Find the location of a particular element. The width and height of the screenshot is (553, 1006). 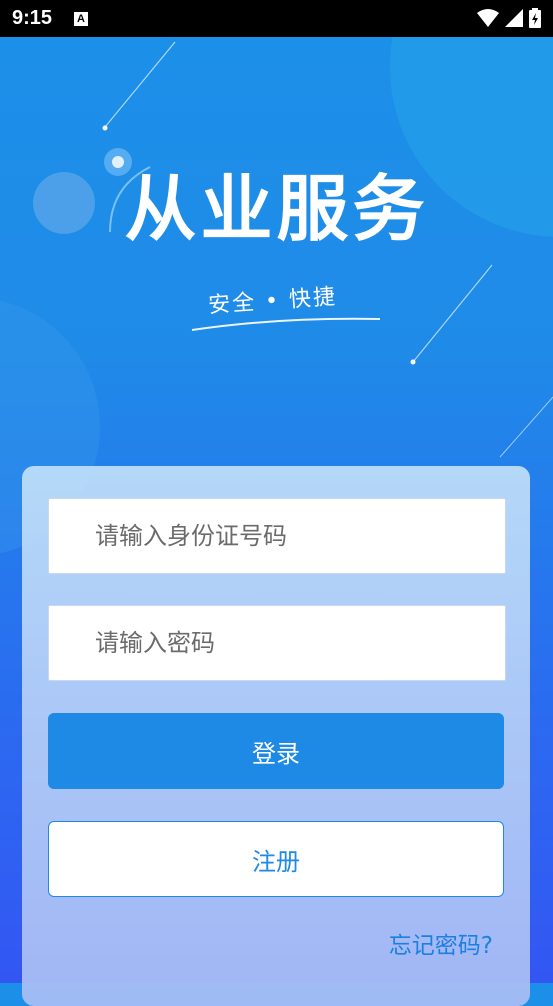

app-title: 从业服务 is located at coordinates (276, 209).